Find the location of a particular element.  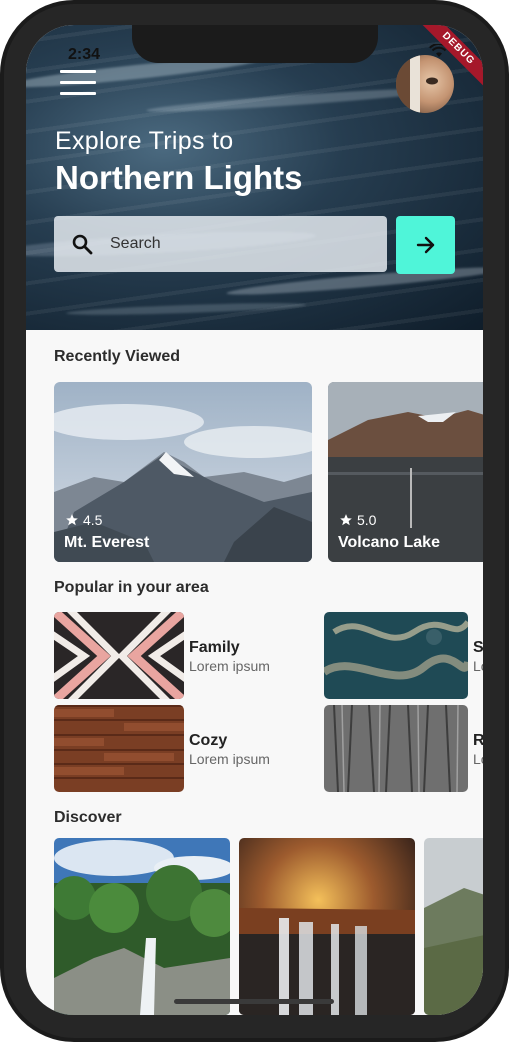

texture-thumbnail is located at coordinates (396, 655).